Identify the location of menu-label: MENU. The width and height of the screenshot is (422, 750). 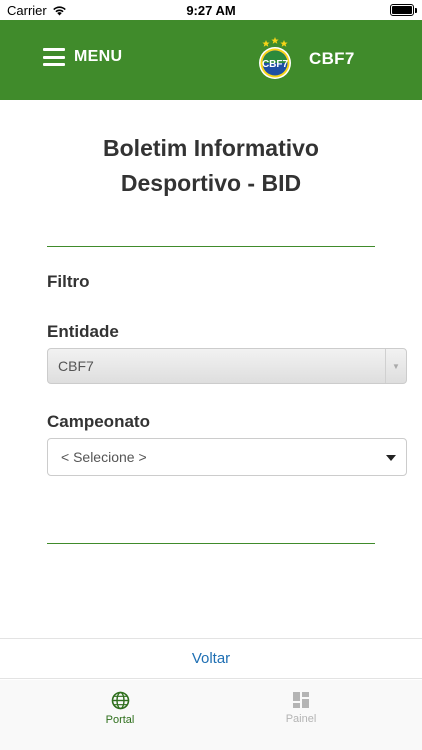
(98, 56).